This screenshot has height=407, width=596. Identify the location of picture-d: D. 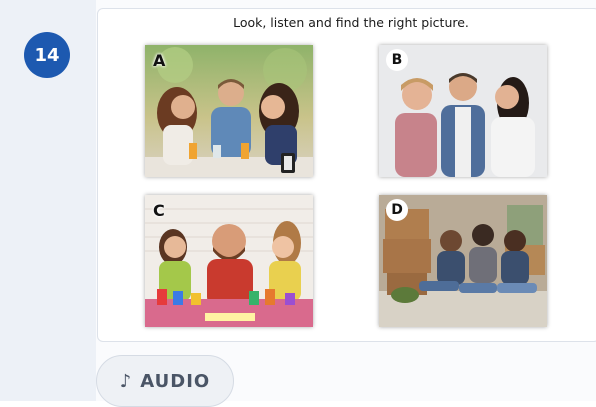
(463, 261).